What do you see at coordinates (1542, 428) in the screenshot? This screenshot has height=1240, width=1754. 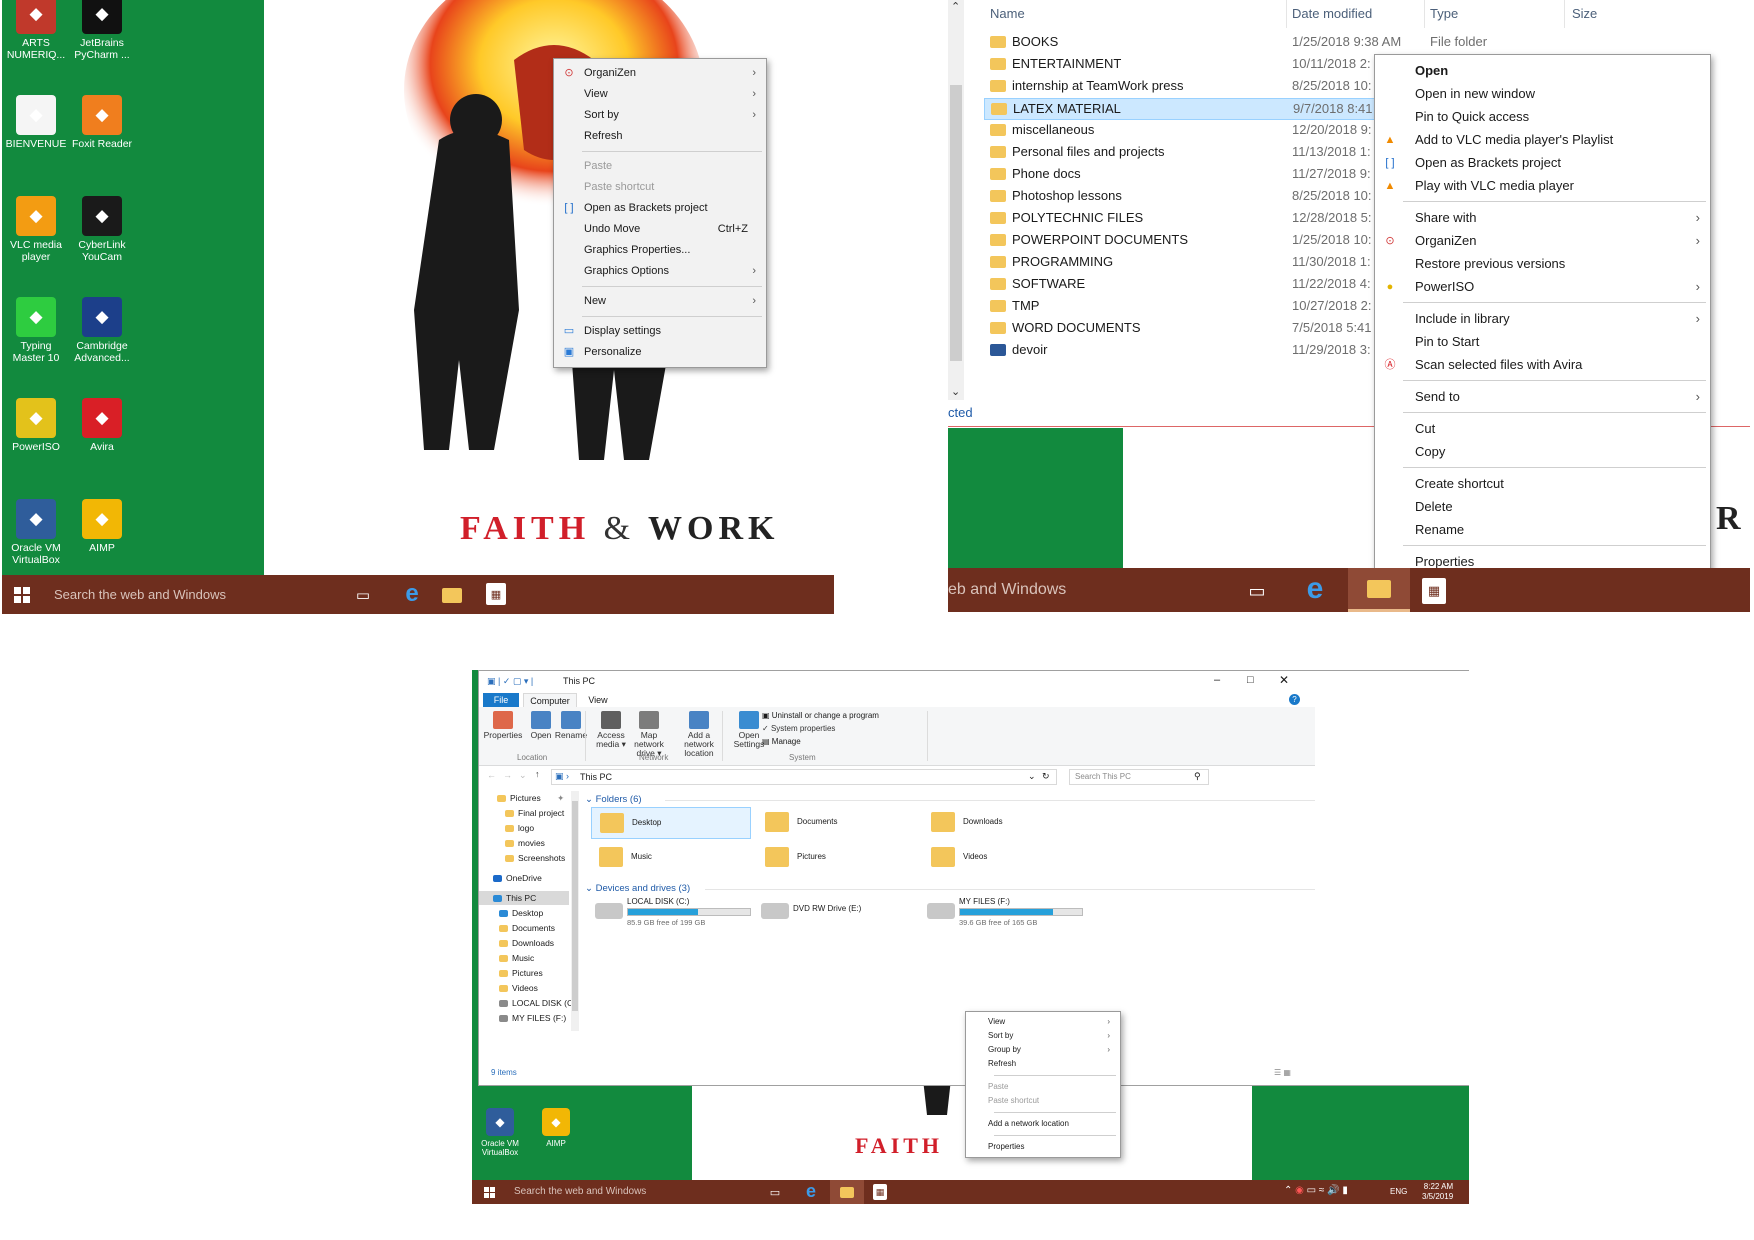 I see `menu-item-cut: Cut` at bounding box center [1542, 428].